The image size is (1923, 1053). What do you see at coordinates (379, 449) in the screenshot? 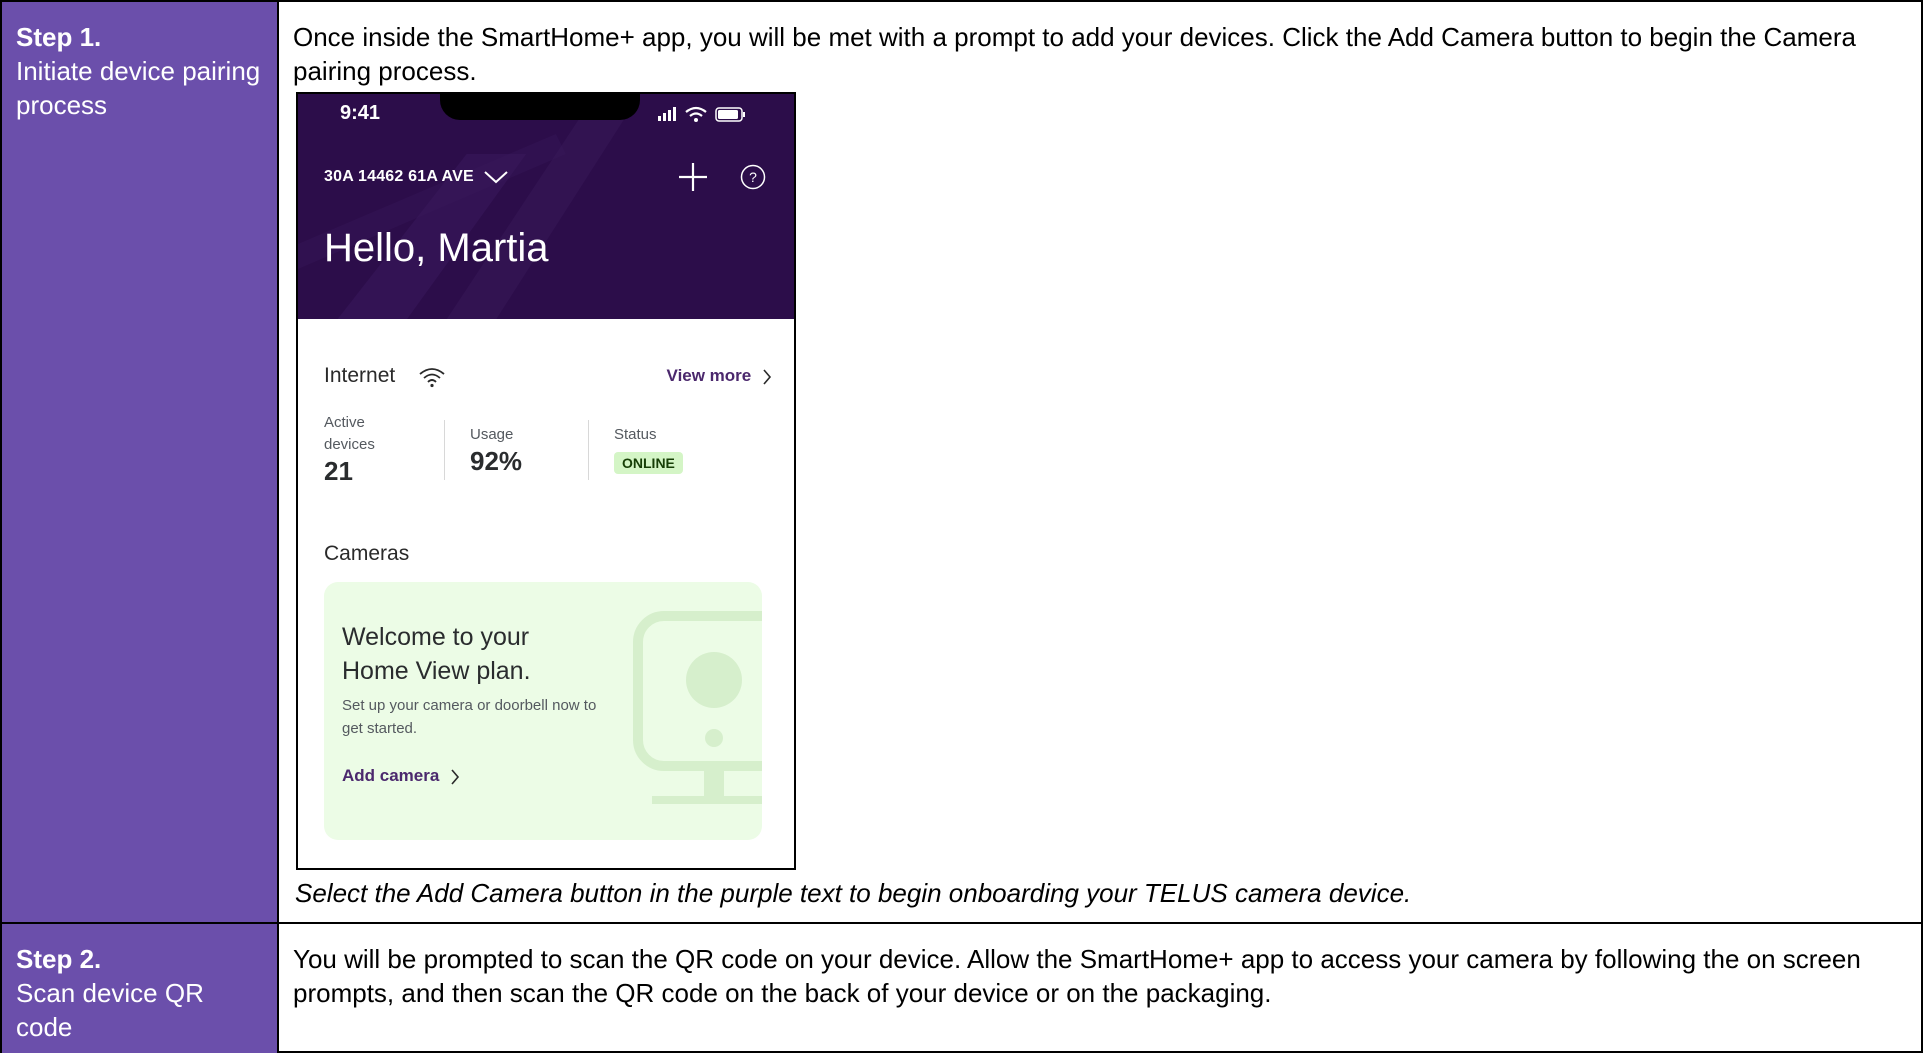
I see `active-devices-stat: Active devices 21` at bounding box center [379, 449].